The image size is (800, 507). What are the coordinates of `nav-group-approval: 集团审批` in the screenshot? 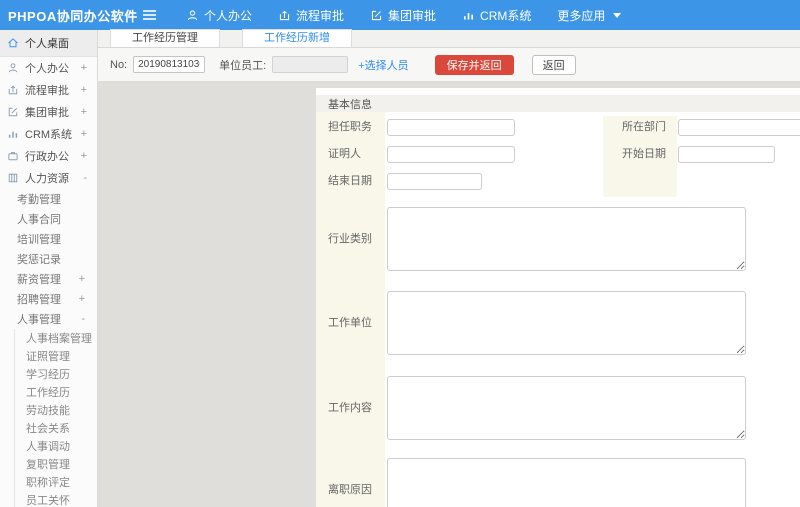 It's located at (403, 15).